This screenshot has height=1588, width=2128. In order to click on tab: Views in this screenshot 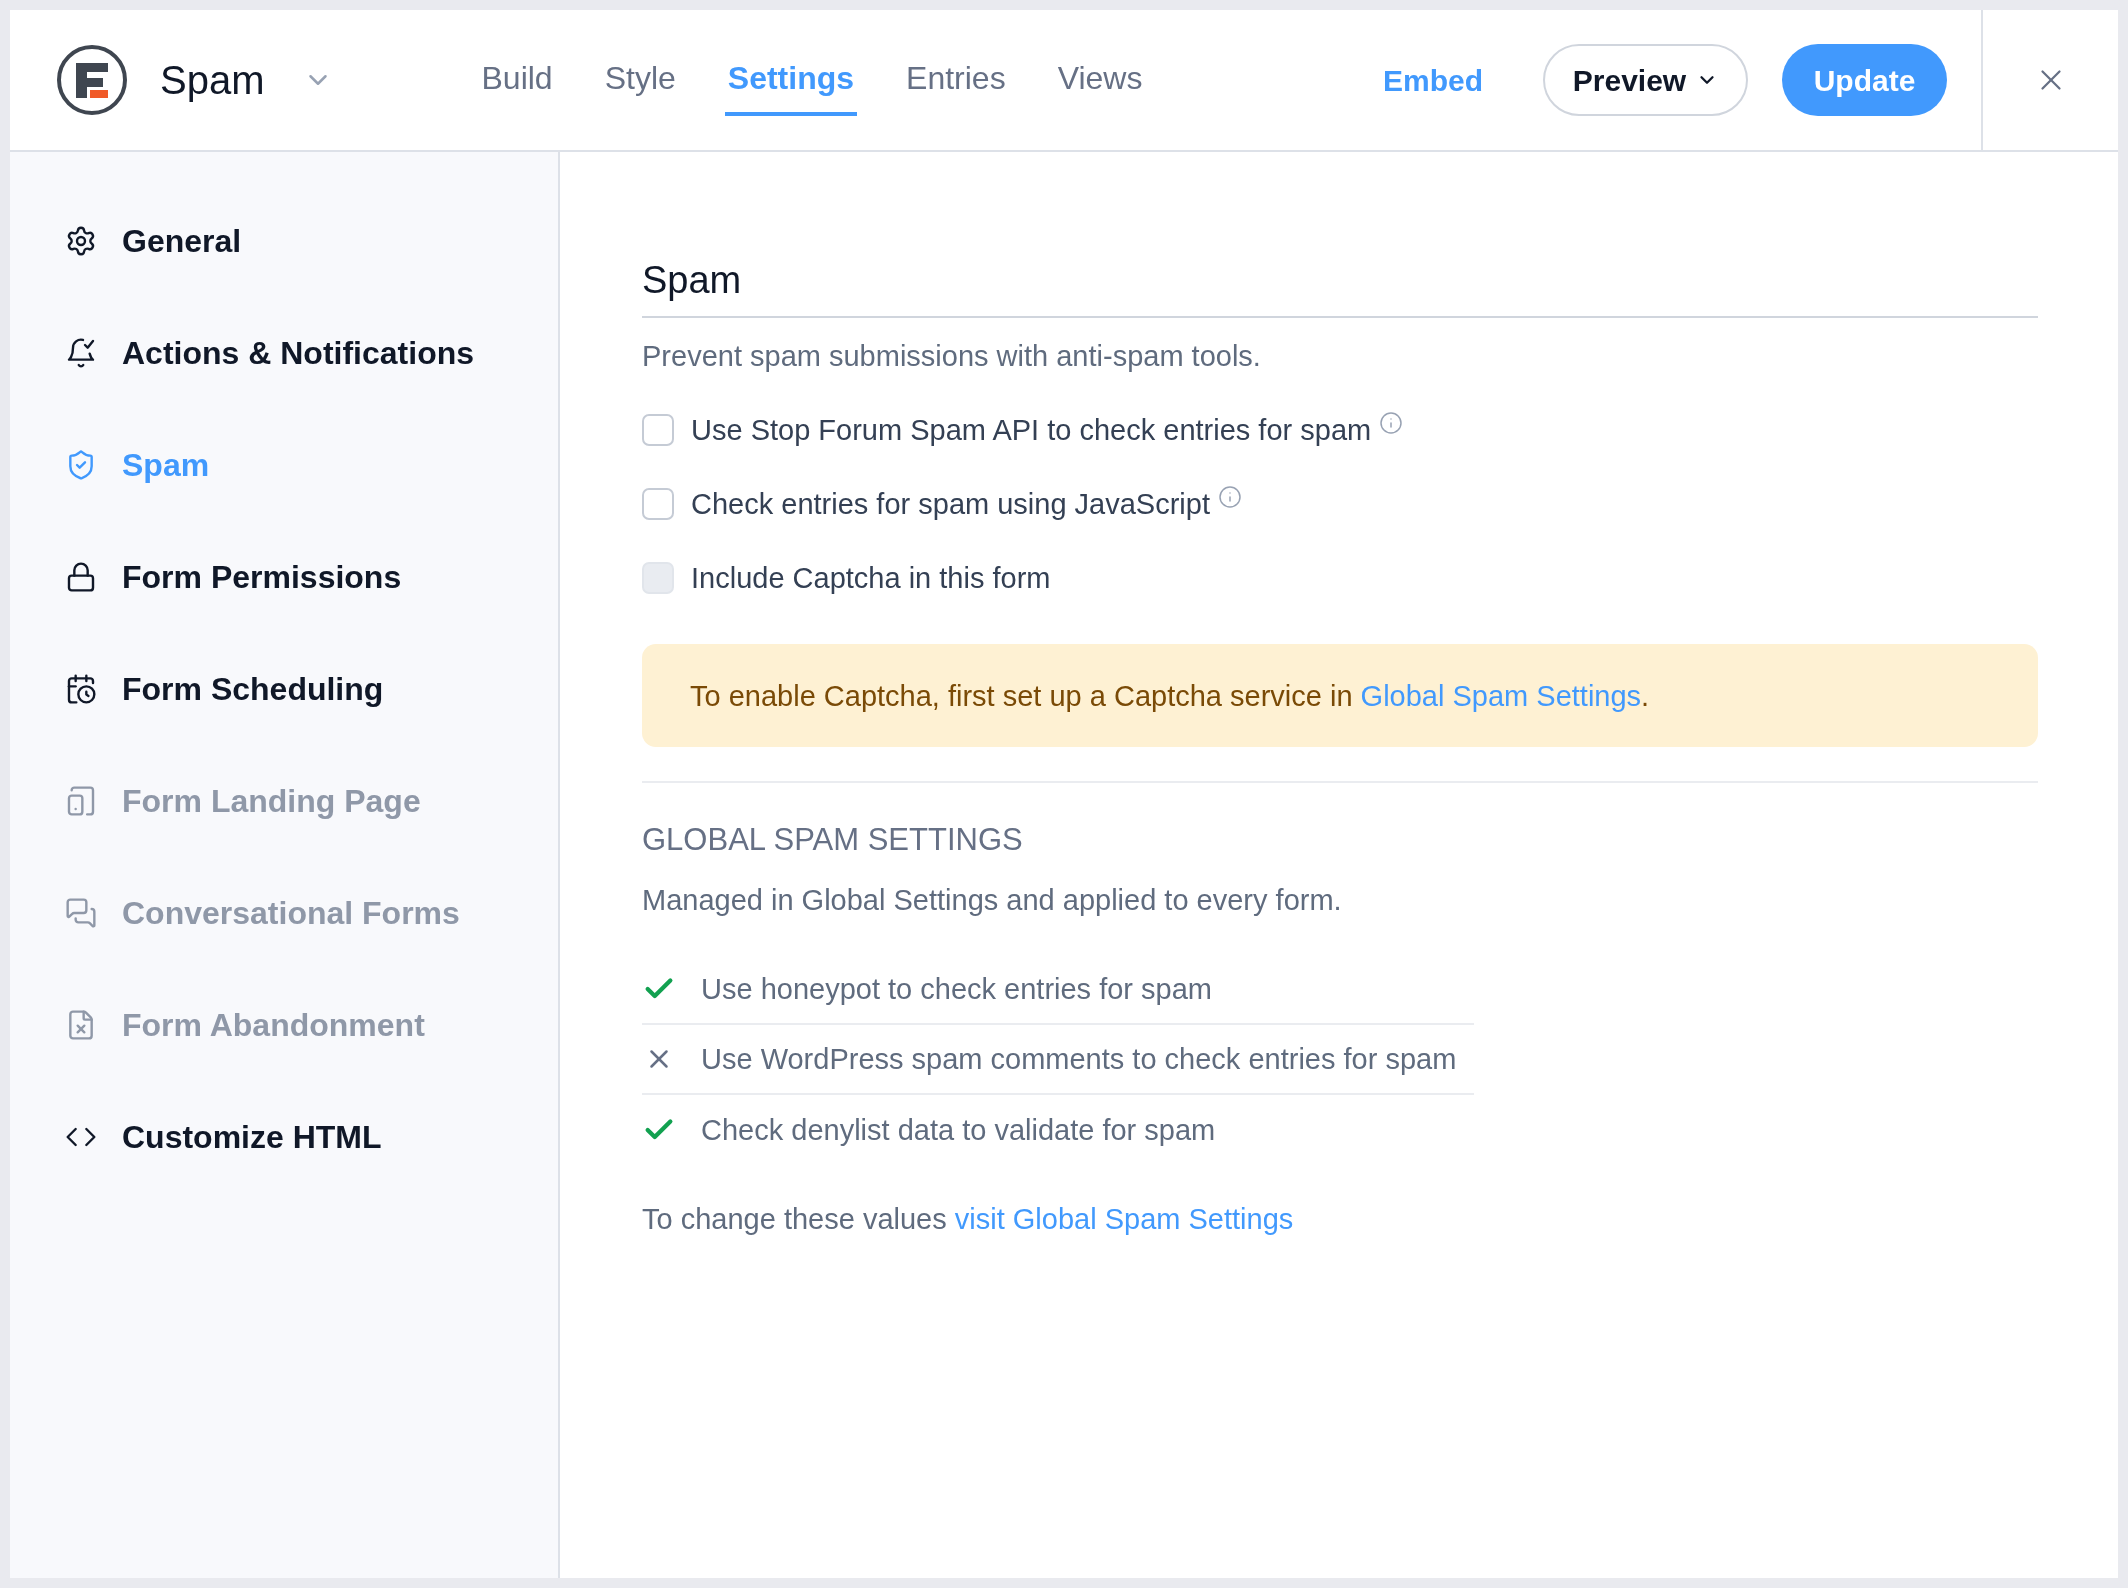, I will do `click(1100, 80)`.